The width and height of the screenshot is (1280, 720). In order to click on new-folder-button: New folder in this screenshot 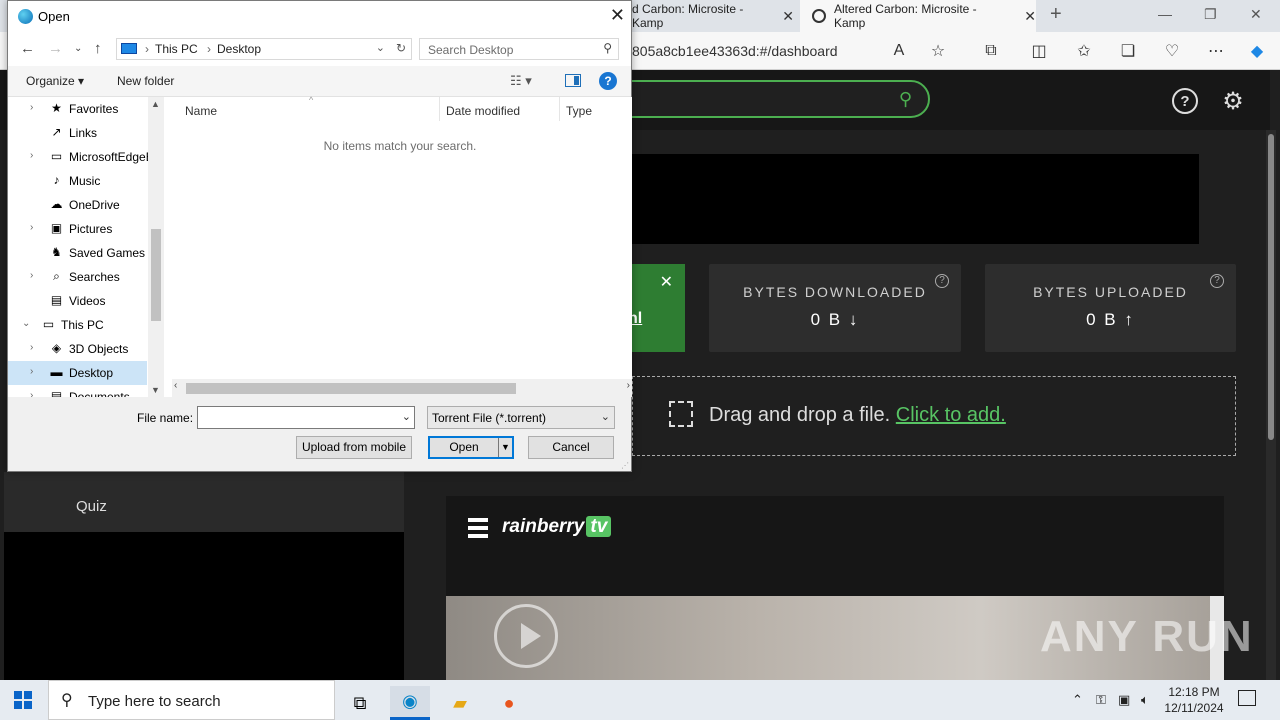, I will do `click(145, 81)`.